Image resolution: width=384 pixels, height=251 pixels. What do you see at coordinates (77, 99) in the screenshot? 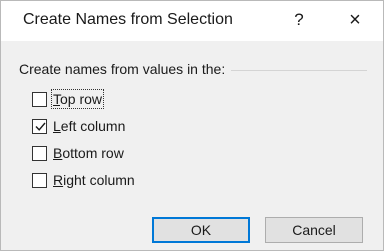
I see `top-row-label: Top row` at bounding box center [77, 99].